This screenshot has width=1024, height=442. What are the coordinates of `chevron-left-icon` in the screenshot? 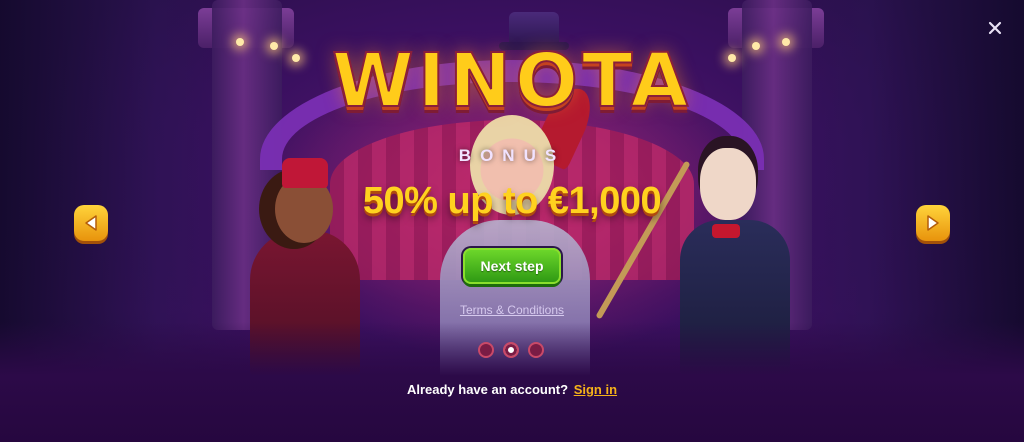 It's located at (91, 223).